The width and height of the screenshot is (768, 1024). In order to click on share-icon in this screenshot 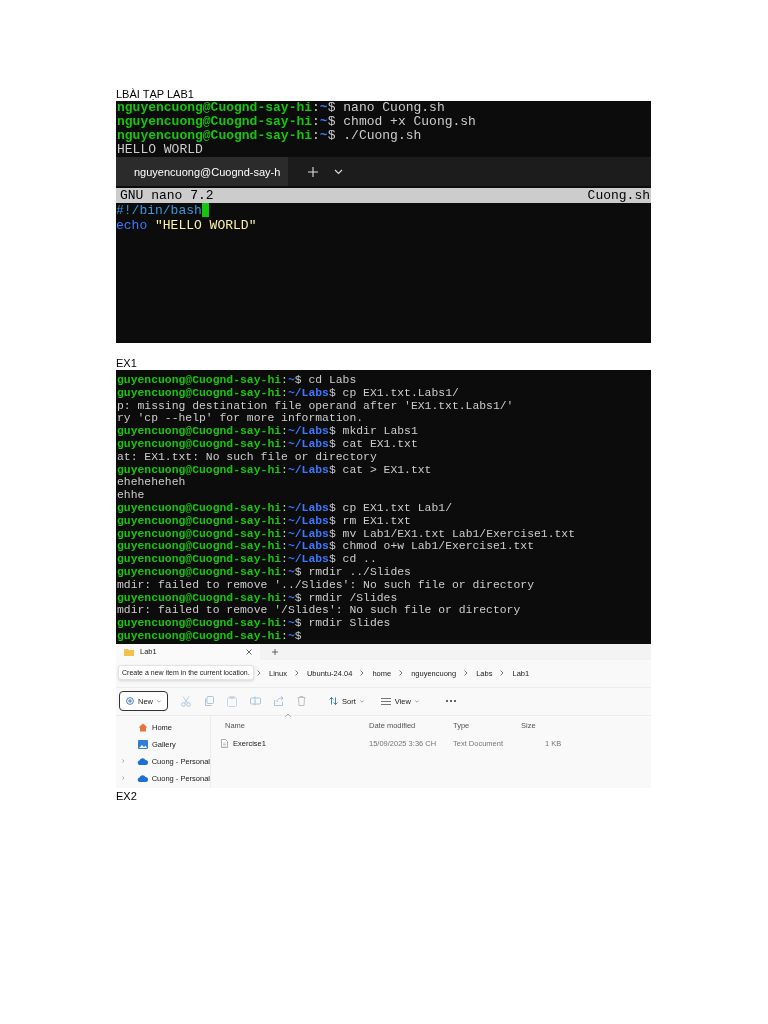, I will do `click(279, 701)`.